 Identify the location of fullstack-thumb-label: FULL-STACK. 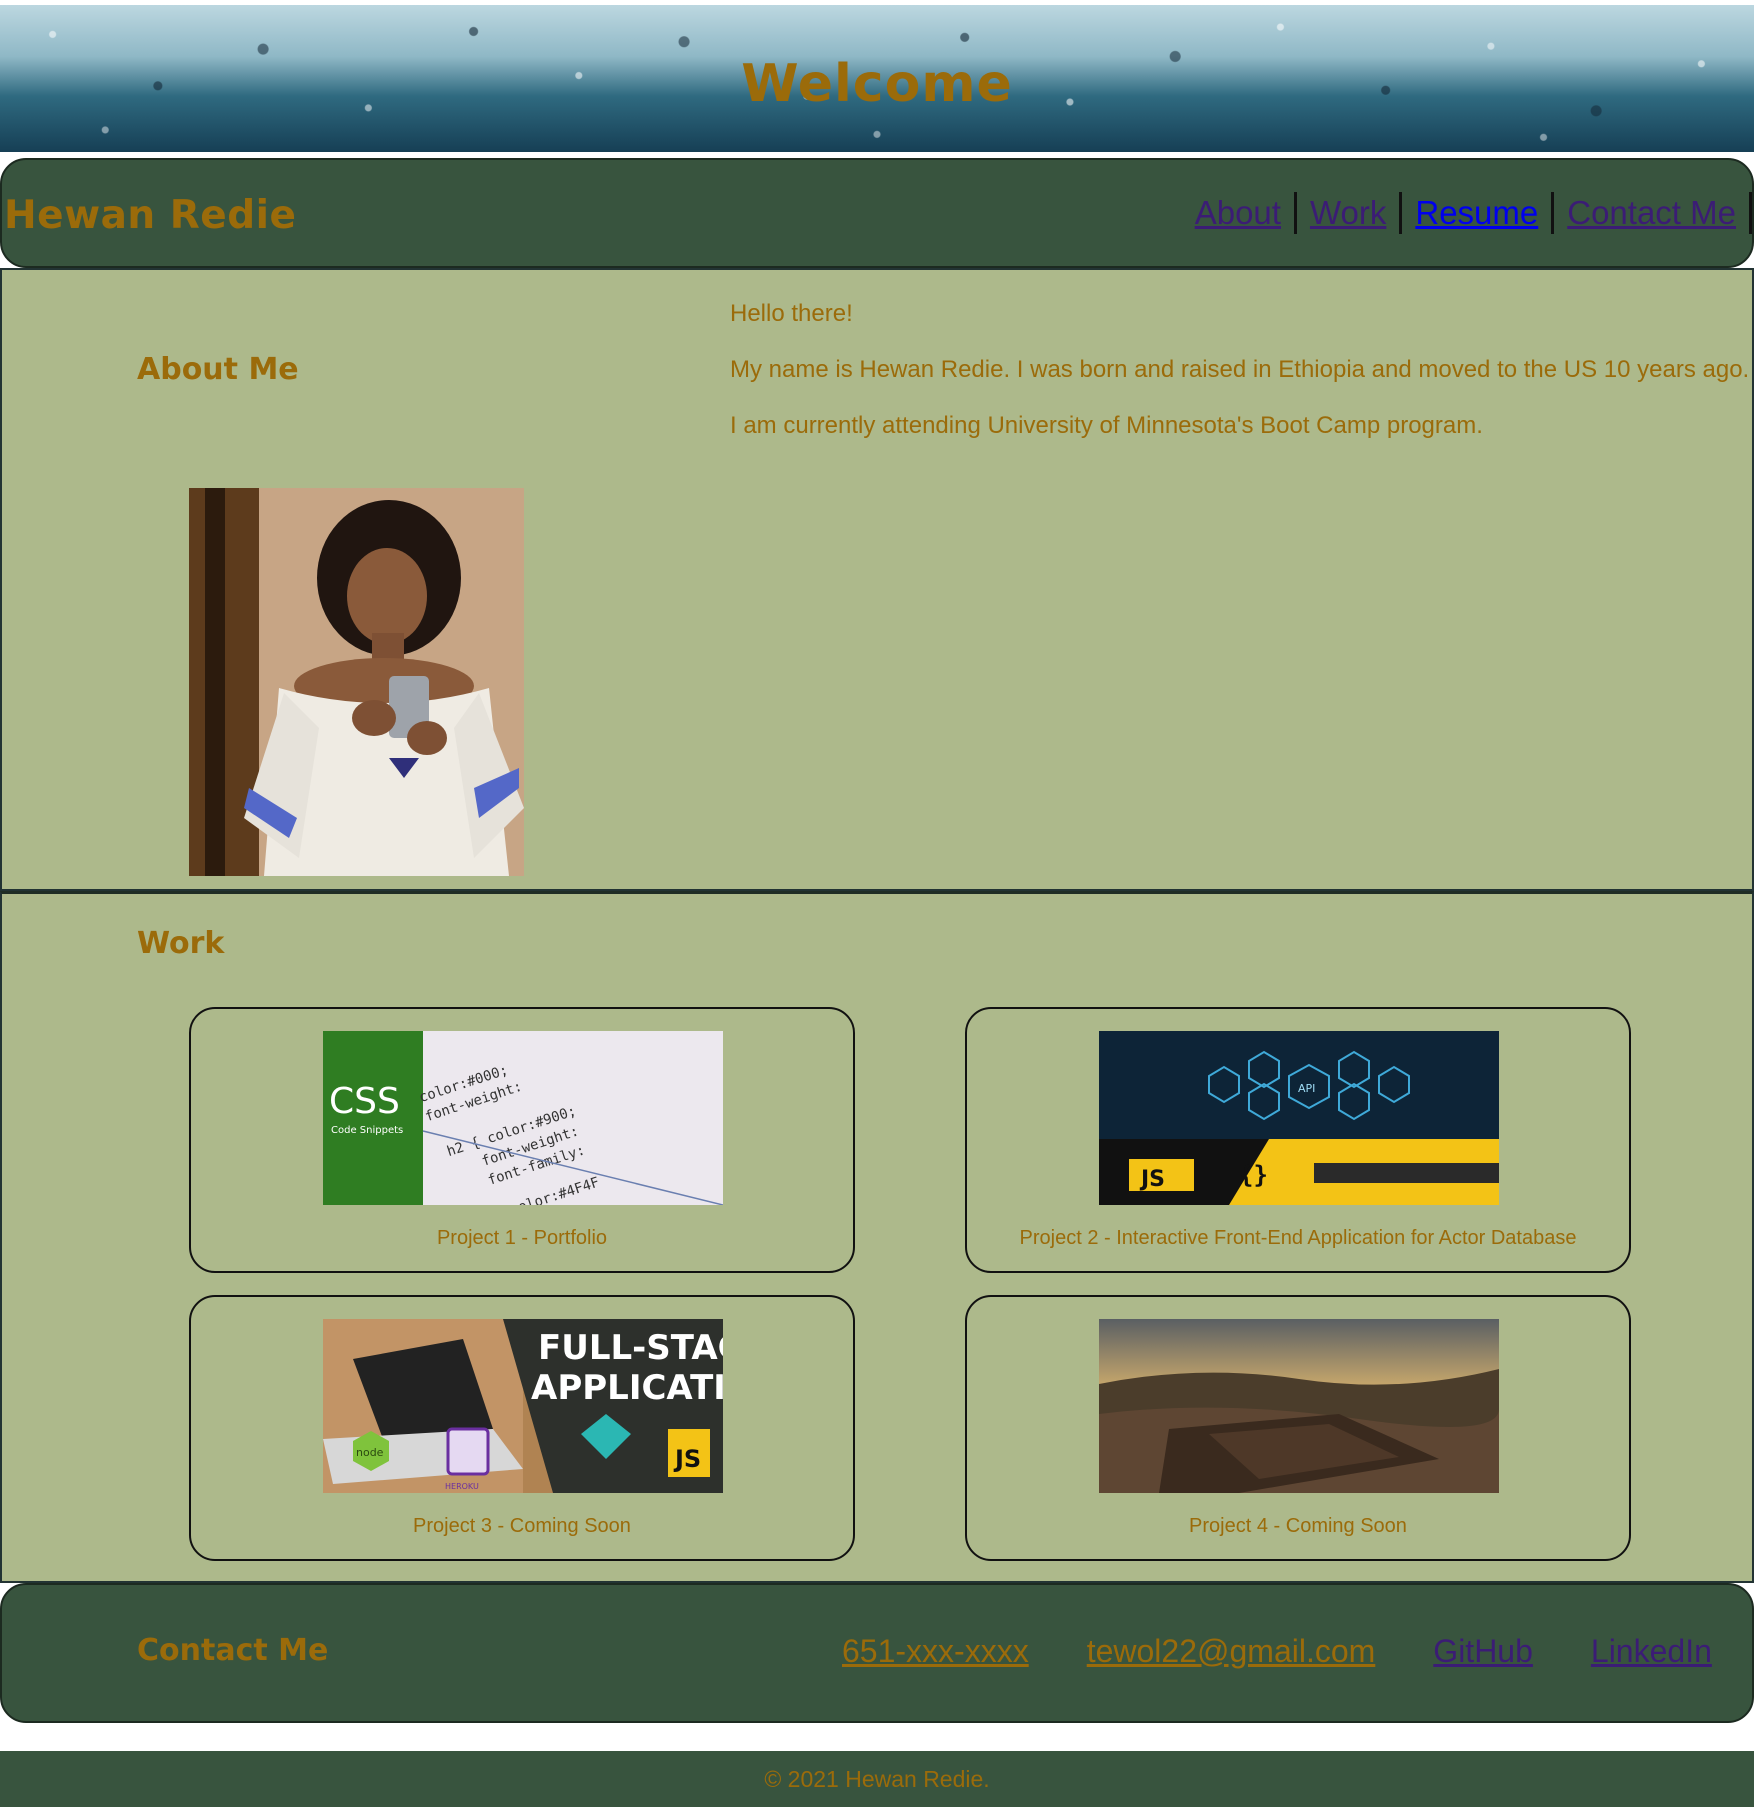
(630, 1348).